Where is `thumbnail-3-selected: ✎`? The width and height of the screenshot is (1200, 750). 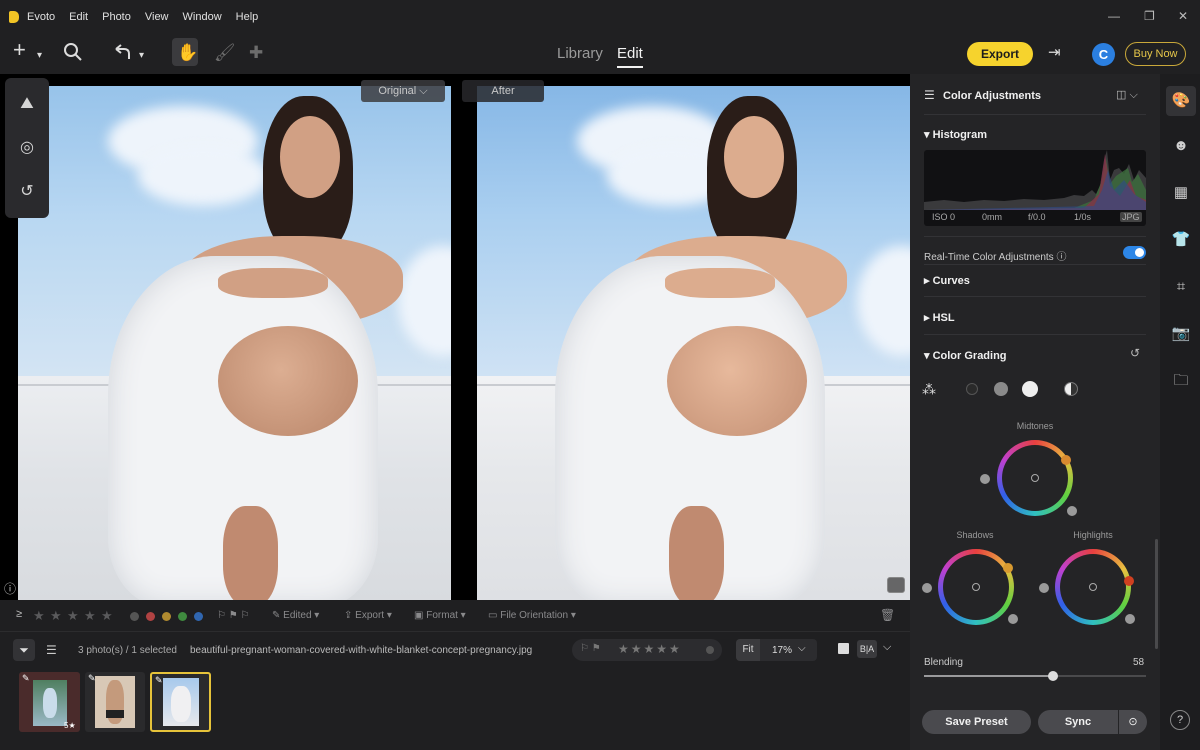 thumbnail-3-selected: ✎ is located at coordinates (180, 702).